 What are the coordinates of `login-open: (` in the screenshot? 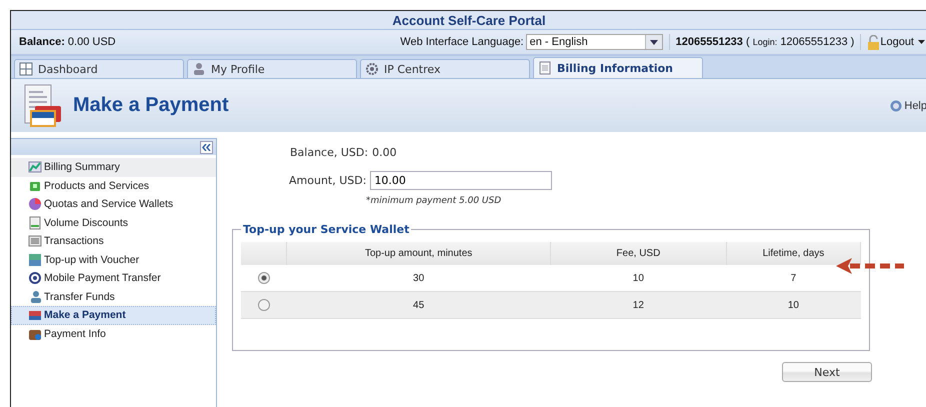 It's located at (748, 42).